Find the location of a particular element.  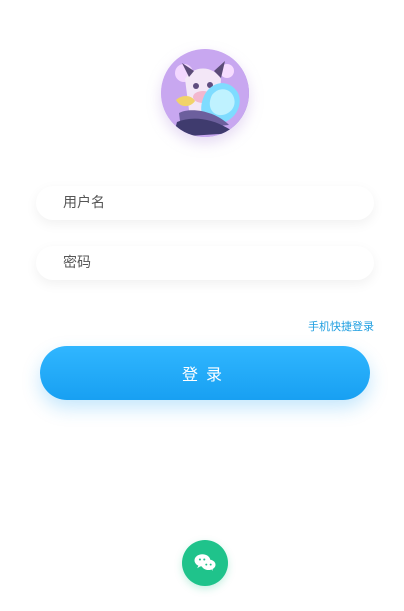

username-input is located at coordinates (205, 203).